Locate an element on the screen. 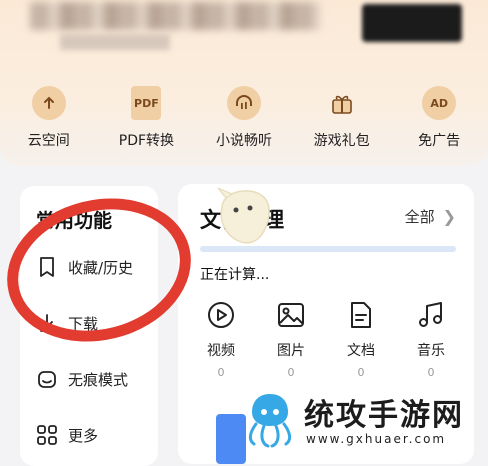 Image resolution: width=488 pixels, height=466 pixels. blurred-badge is located at coordinates (412, 23).